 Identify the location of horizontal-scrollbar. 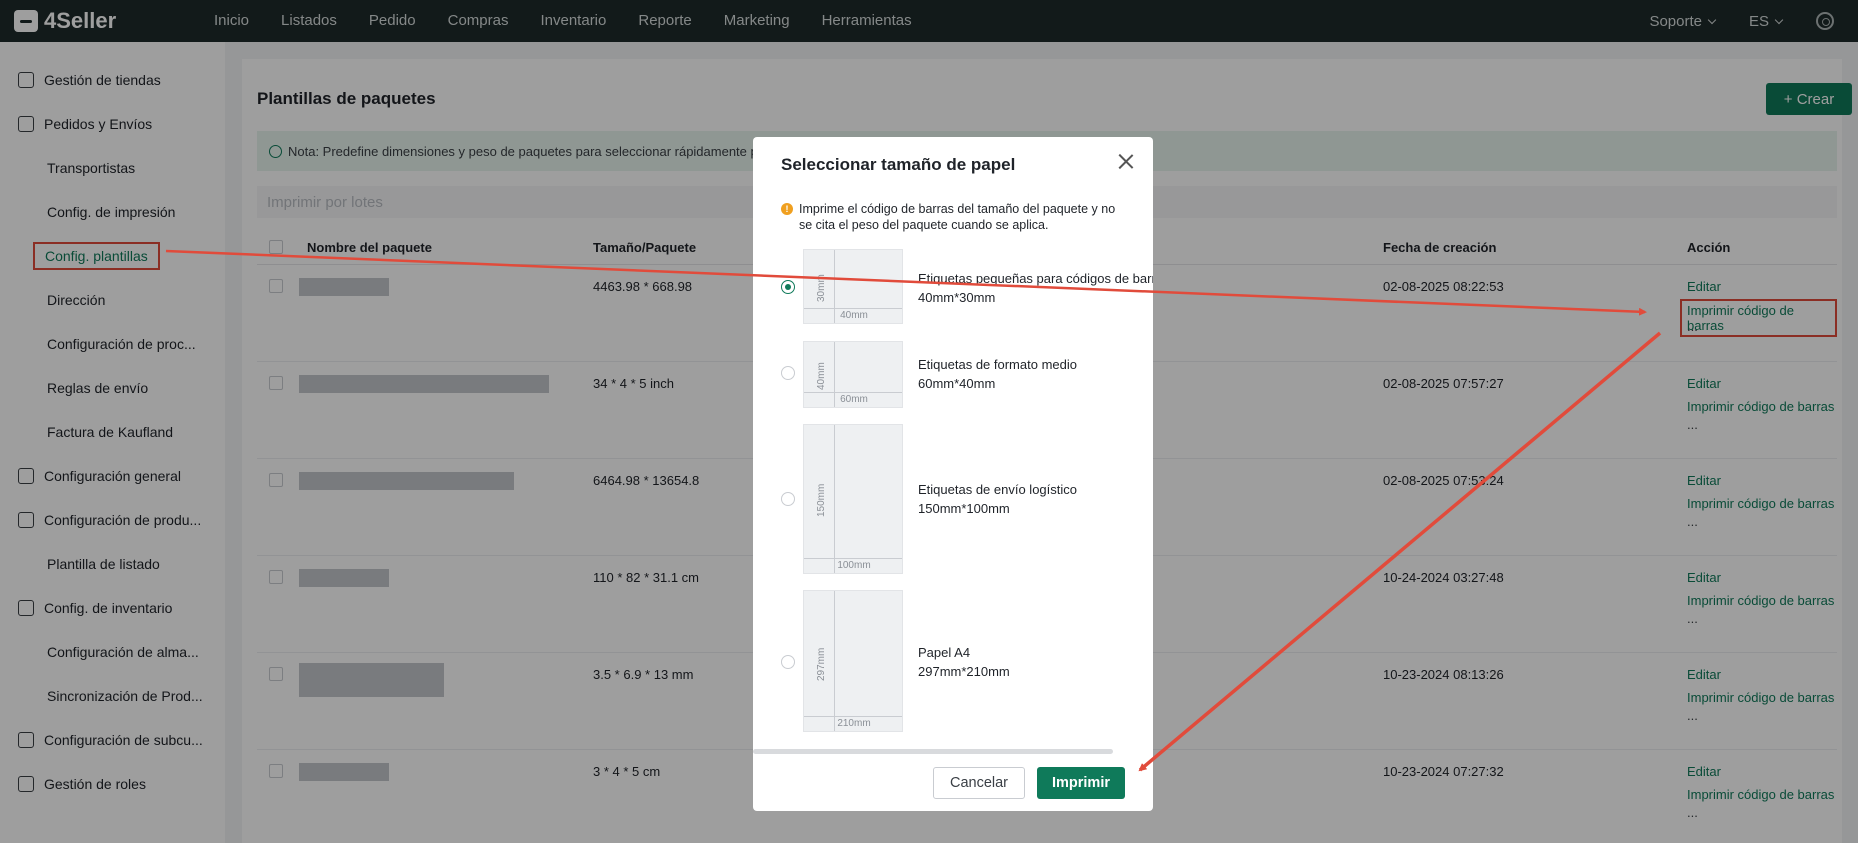
(933, 751).